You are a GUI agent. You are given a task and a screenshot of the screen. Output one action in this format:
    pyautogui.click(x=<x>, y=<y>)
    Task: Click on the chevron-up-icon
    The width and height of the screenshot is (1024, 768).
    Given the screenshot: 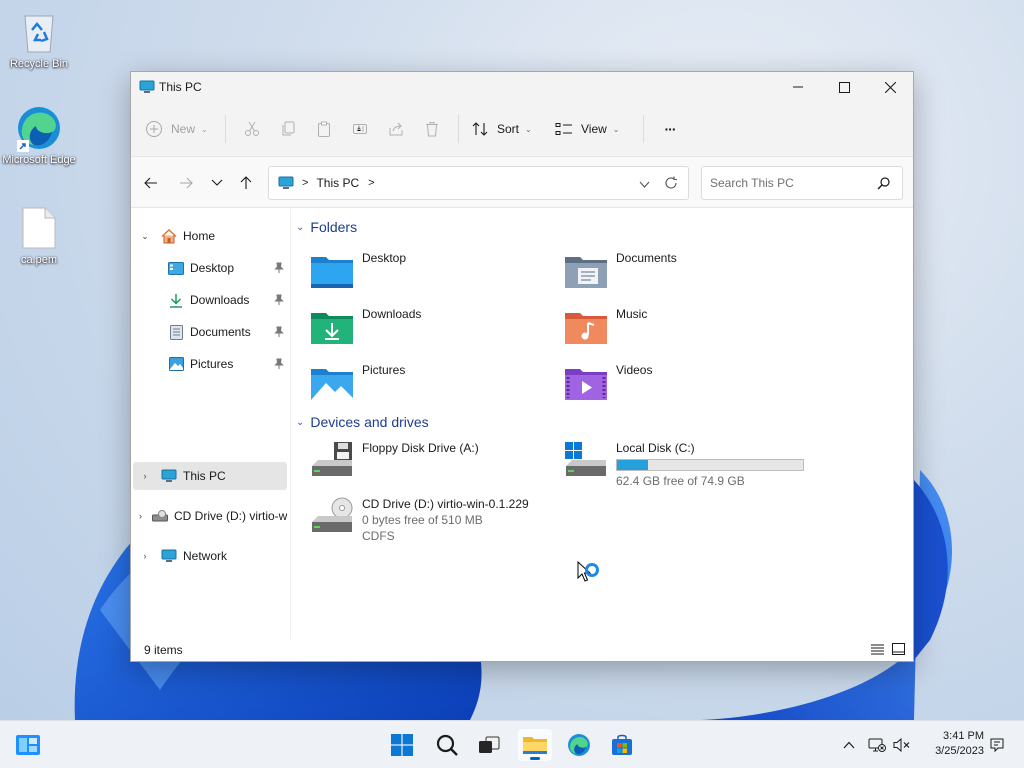 What is the action you would take?
    pyautogui.click(x=849, y=745)
    